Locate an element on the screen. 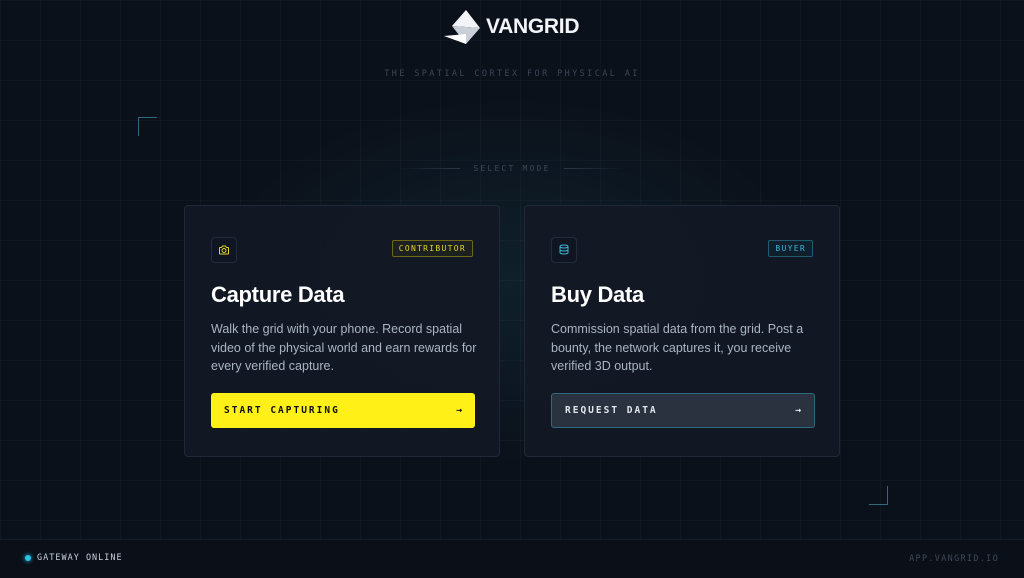 Image resolution: width=1024 pixels, height=578 pixels. request-data-label: REQUEST DATA is located at coordinates (611, 410).